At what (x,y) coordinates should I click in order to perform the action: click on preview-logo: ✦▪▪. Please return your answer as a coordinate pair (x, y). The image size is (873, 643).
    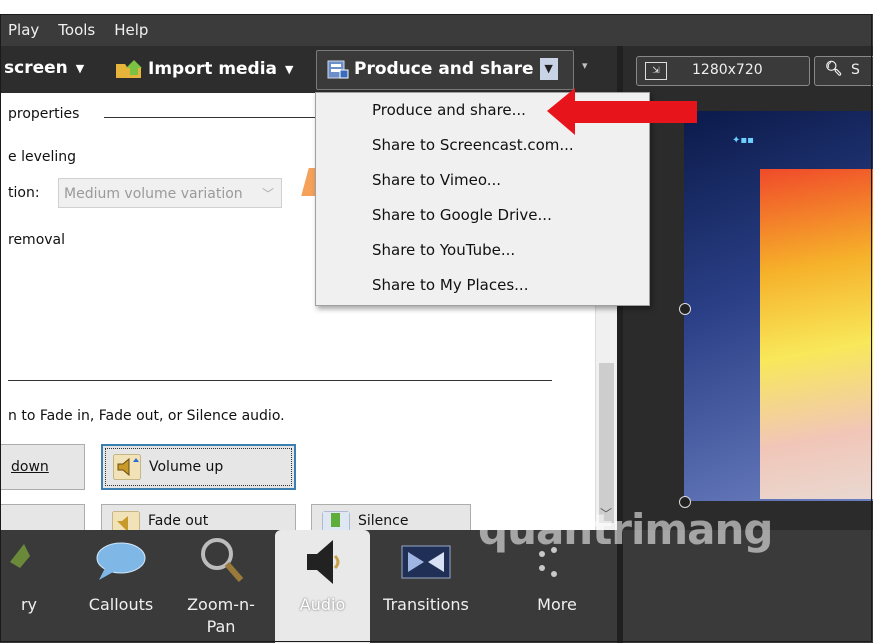
    Looking at the image, I should click on (743, 140).